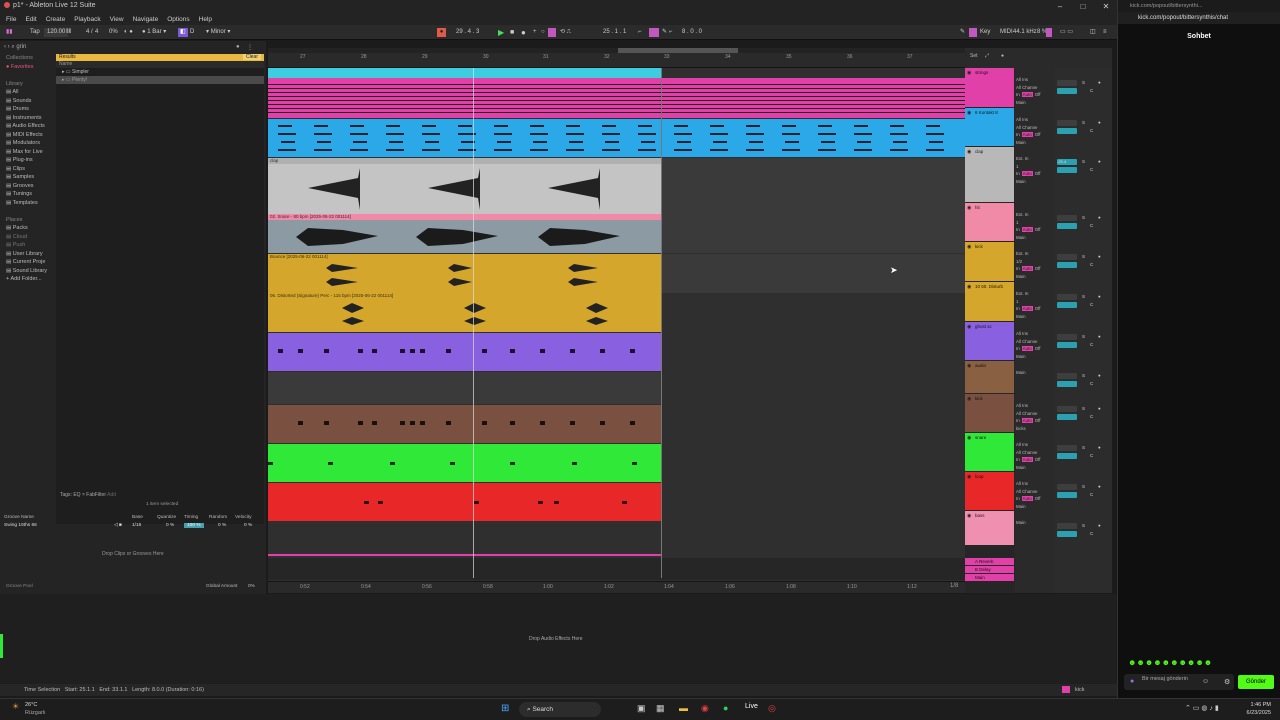  I want to click on track-header: ◉ bass, so click(989, 528).